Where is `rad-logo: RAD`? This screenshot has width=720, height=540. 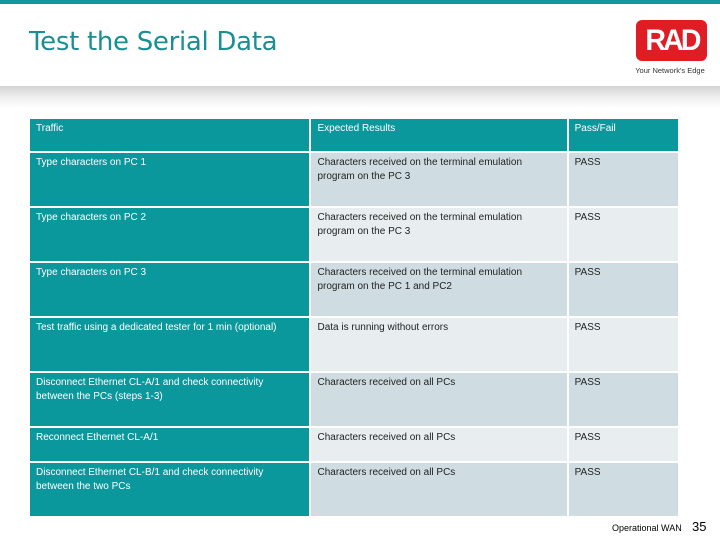
rad-logo: RAD is located at coordinates (671, 40).